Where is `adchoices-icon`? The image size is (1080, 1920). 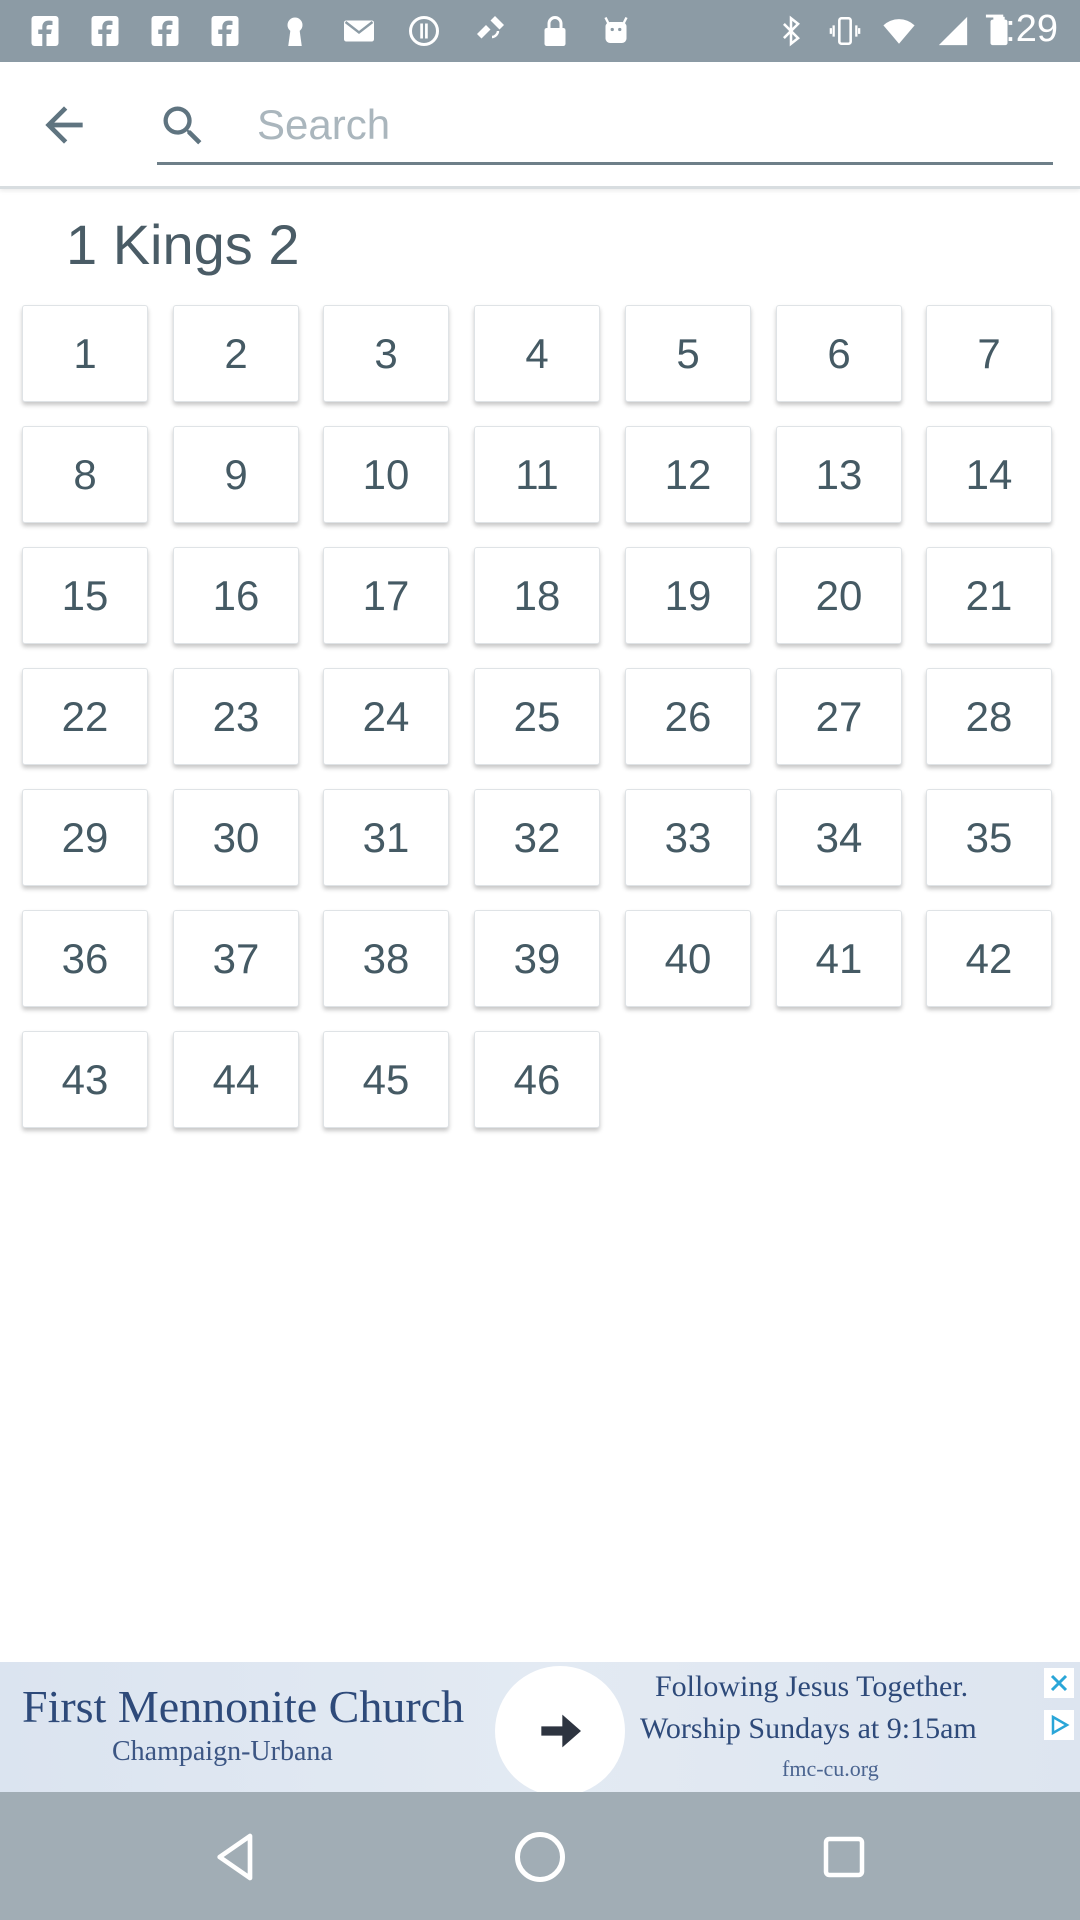
adchoices-icon is located at coordinates (1060, 1725).